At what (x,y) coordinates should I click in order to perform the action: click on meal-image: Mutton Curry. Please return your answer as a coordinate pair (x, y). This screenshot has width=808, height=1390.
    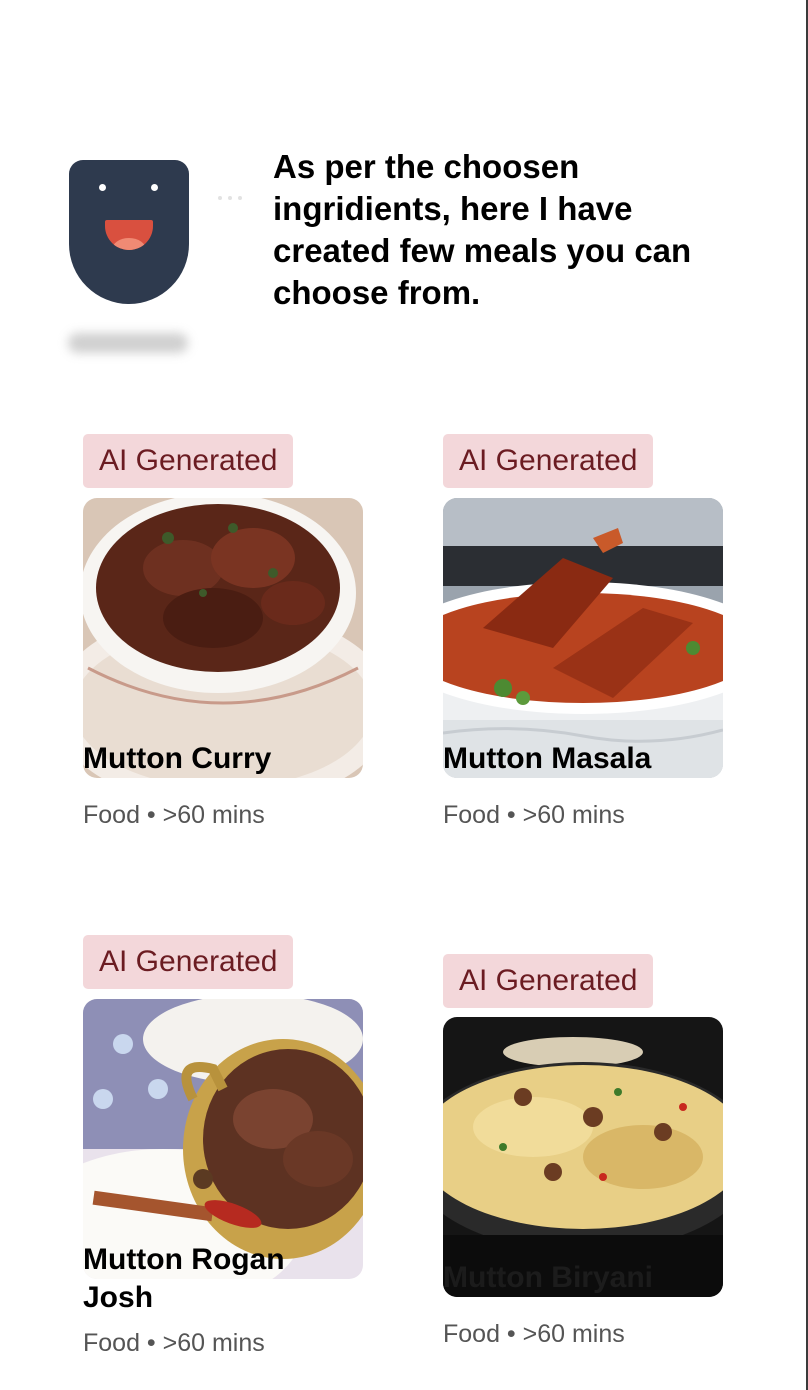
    Looking at the image, I should click on (223, 638).